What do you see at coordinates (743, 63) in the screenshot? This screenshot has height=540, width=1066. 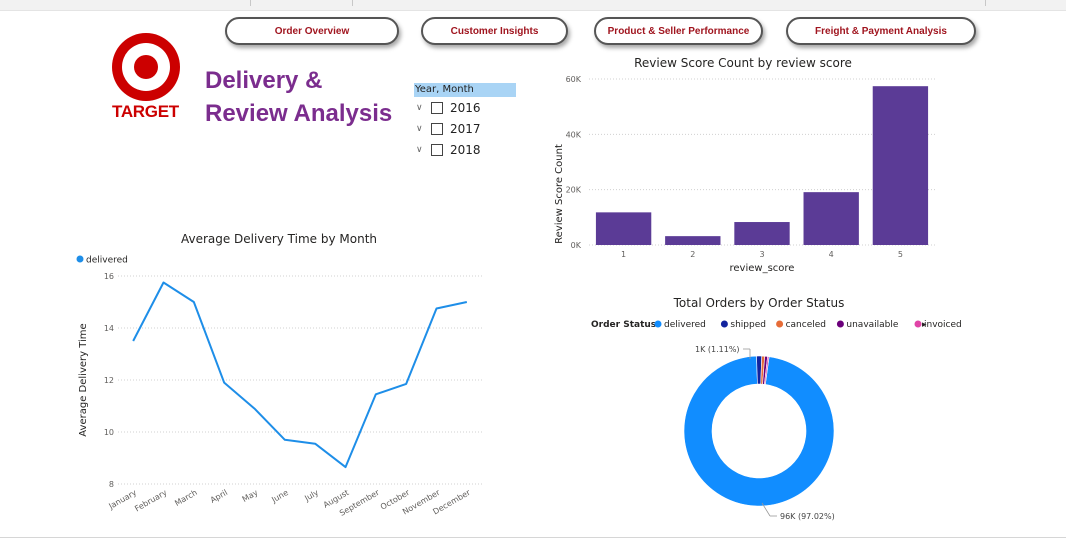 I see `chart-title: Review Score Count by review score` at bounding box center [743, 63].